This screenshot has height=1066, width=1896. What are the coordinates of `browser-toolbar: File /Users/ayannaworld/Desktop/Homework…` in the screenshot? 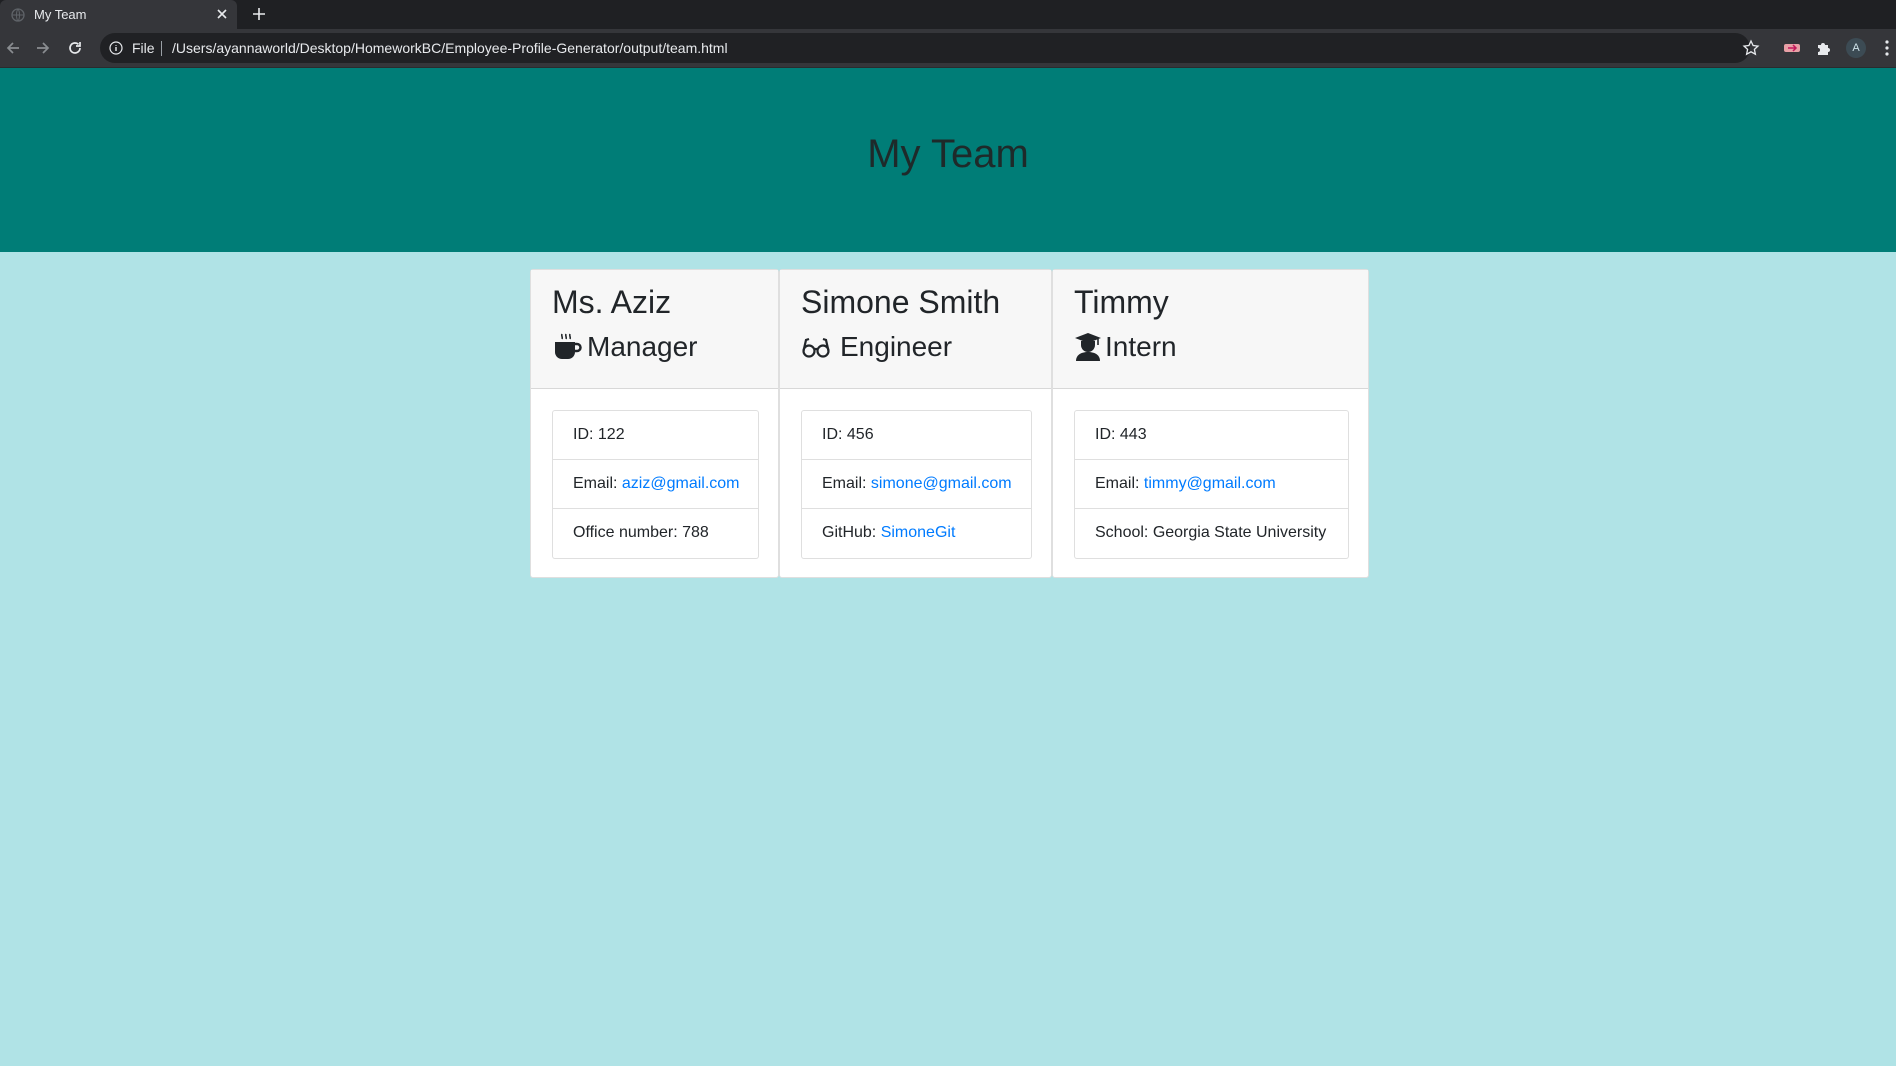 It's located at (948, 48).